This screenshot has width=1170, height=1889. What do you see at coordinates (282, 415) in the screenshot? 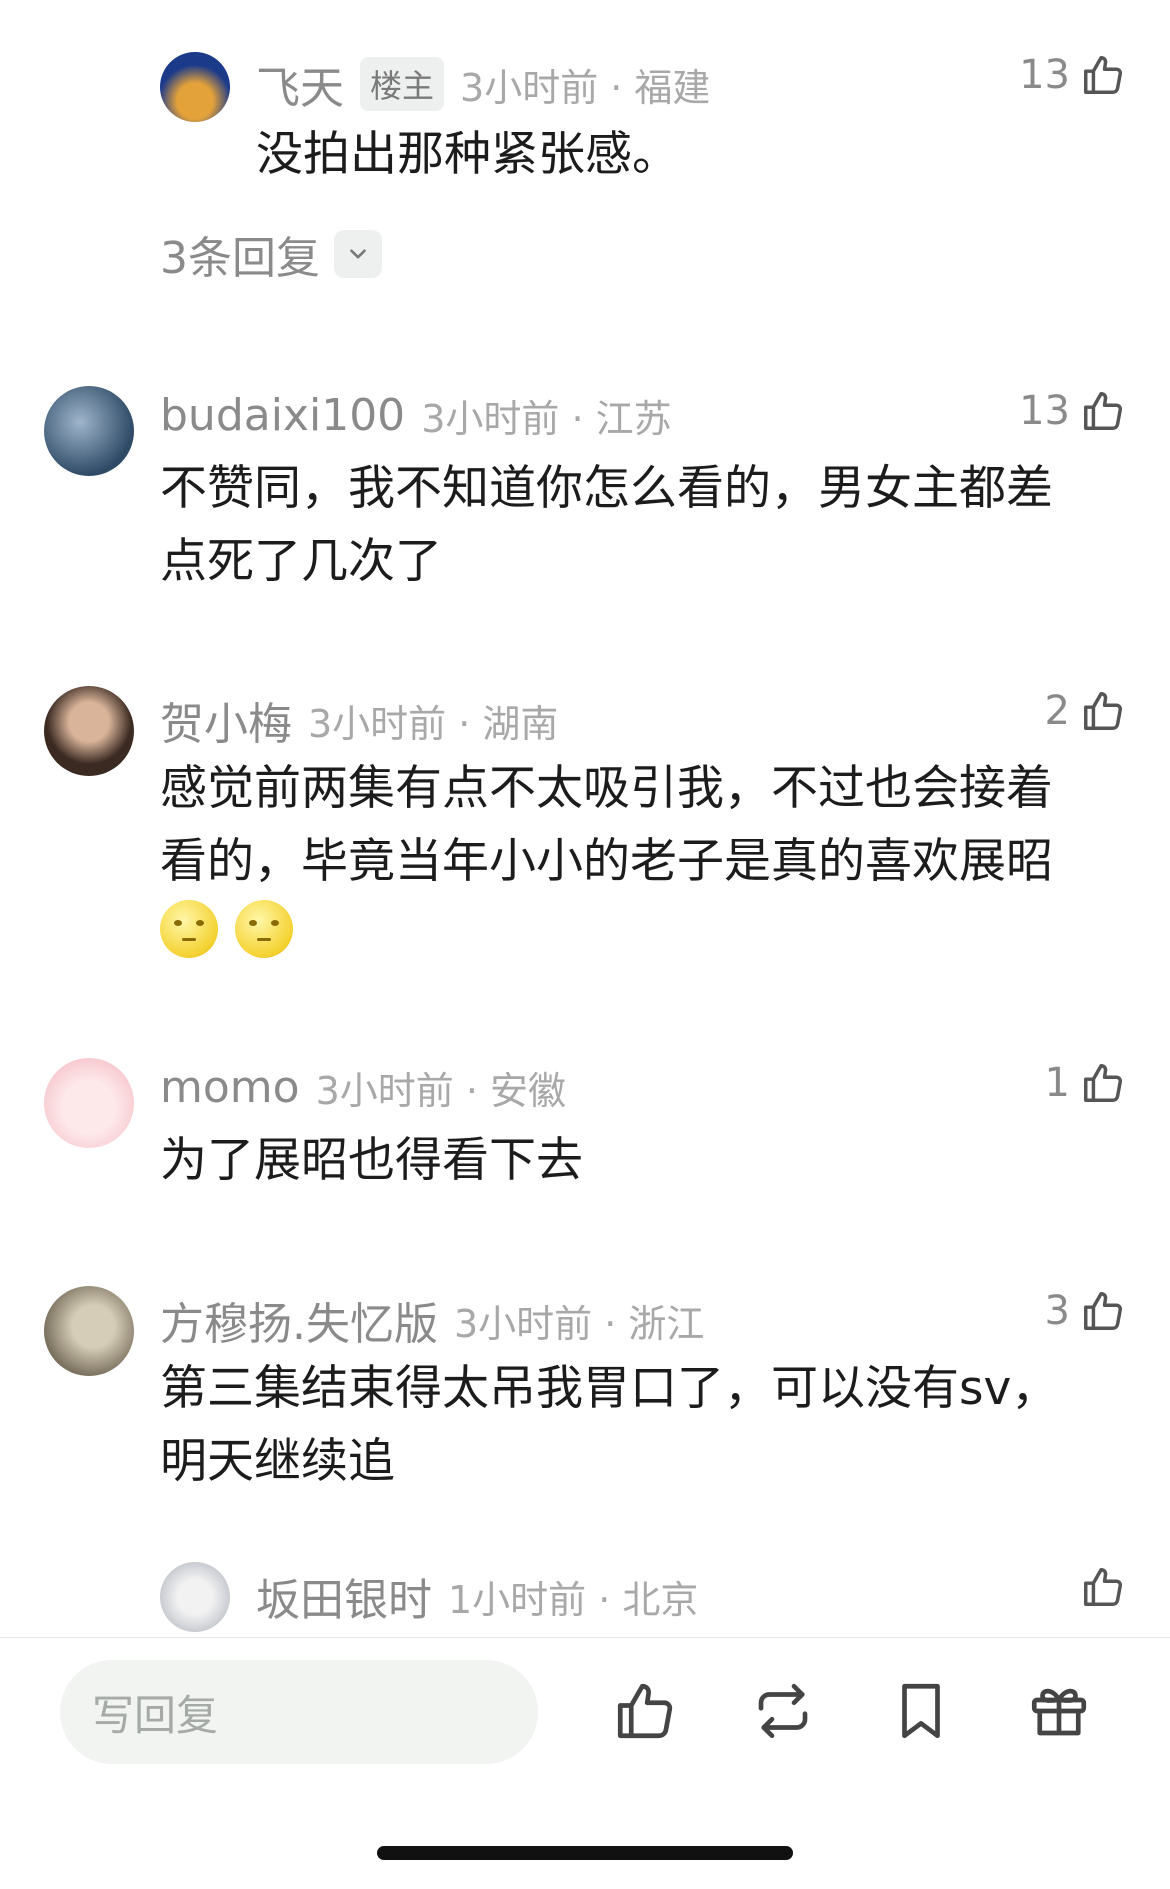
I see `username: budaixi100` at bounding box center [282, 415].